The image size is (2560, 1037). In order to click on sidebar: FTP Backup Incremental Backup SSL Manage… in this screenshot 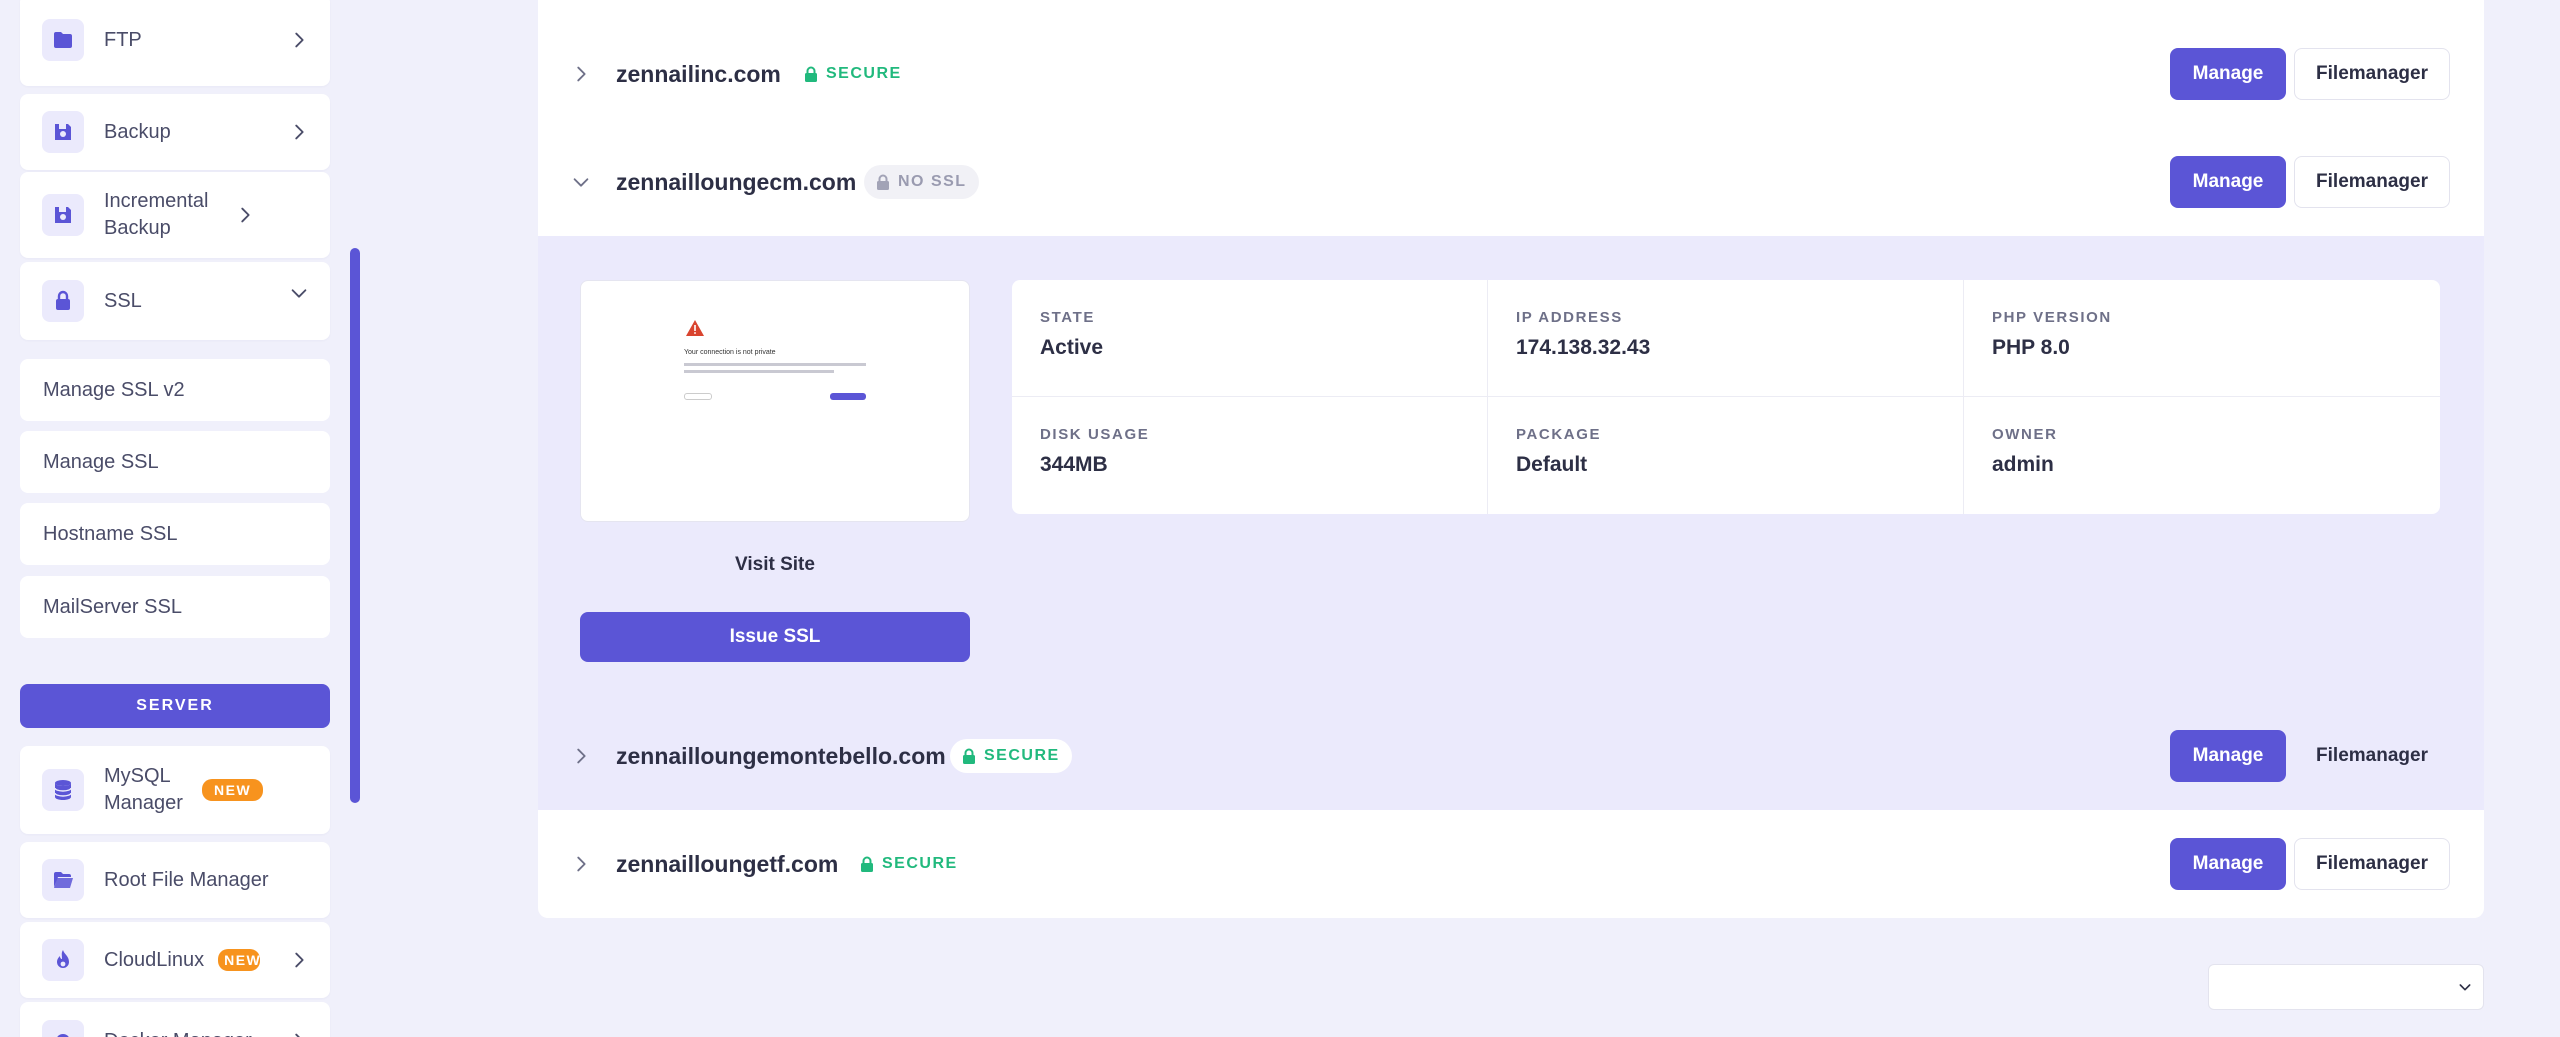, I will do `click(175, 518)`.